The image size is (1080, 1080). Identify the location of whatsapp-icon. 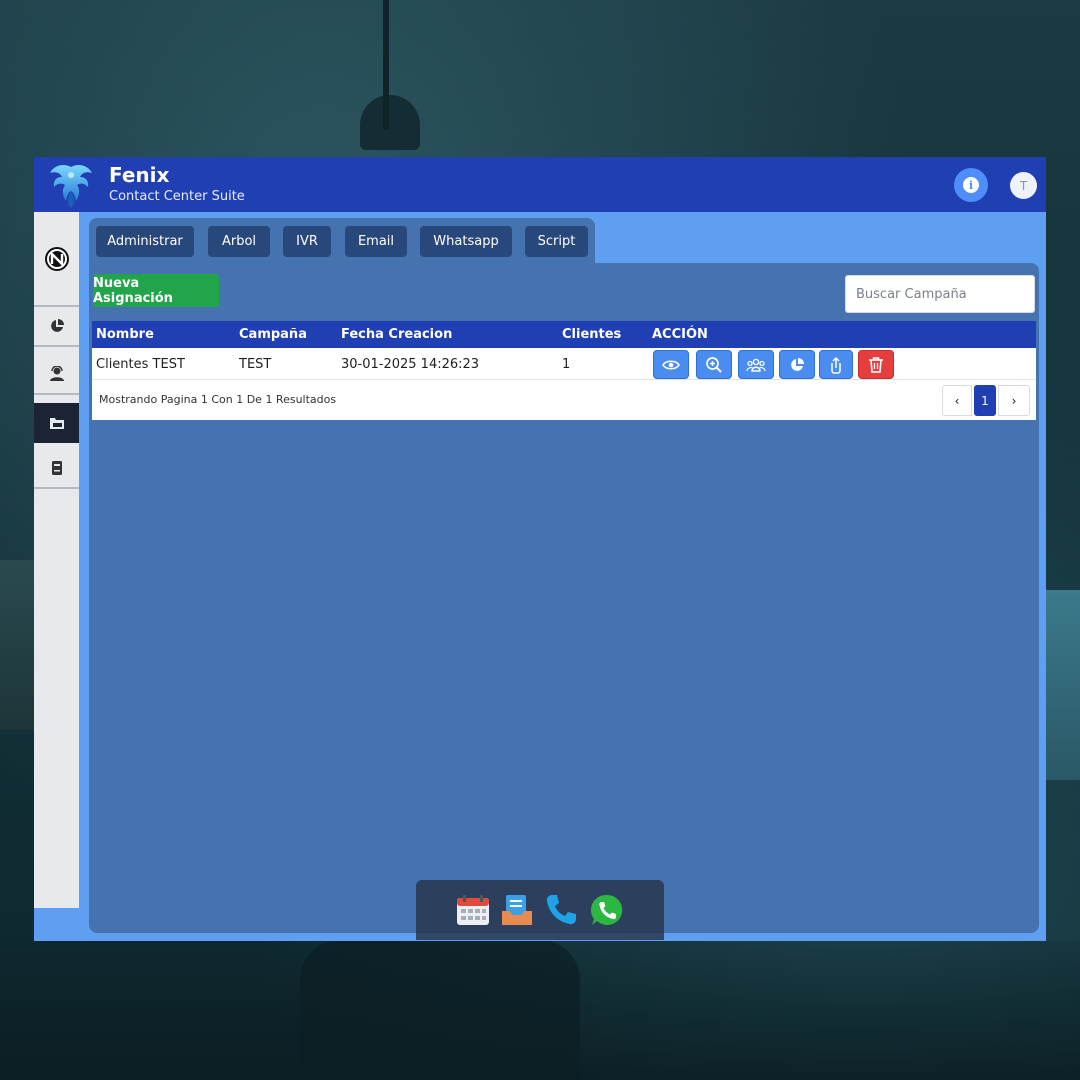
(607, 910).